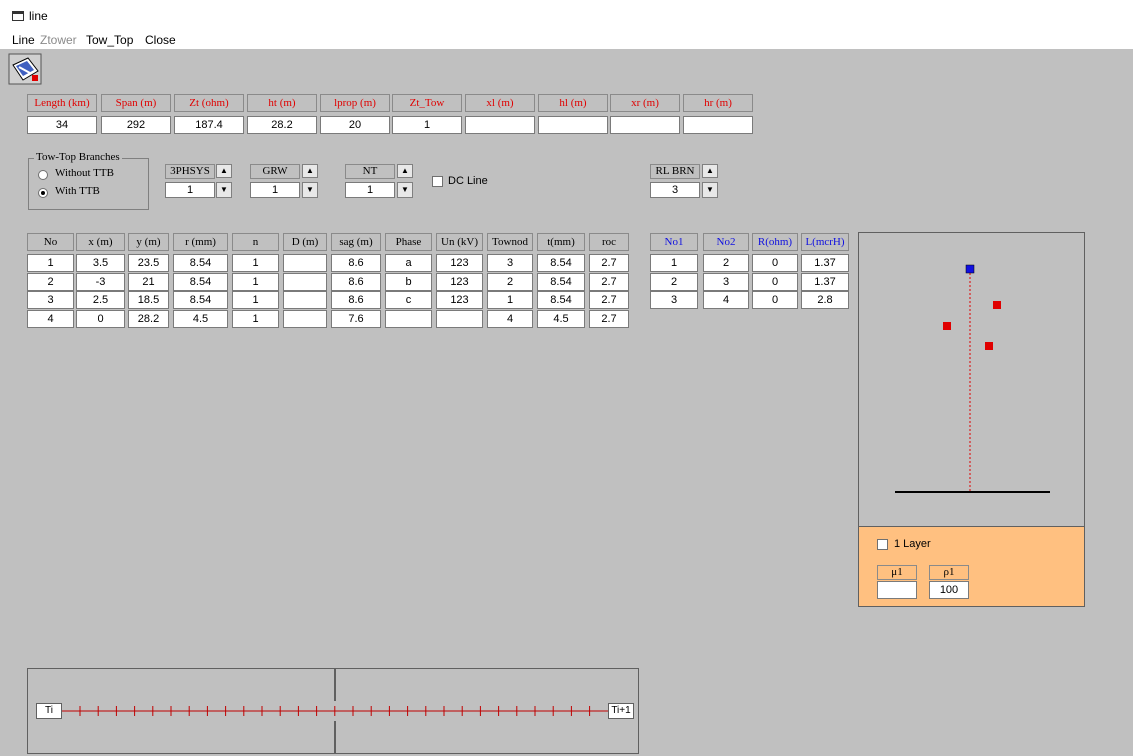 The width and height of the screenshot is (1133, 756). What do you see at coordinates (50, 300) in the screenshot?
I see `conductor-cell-no: 3` at bounding box center [50, 300].